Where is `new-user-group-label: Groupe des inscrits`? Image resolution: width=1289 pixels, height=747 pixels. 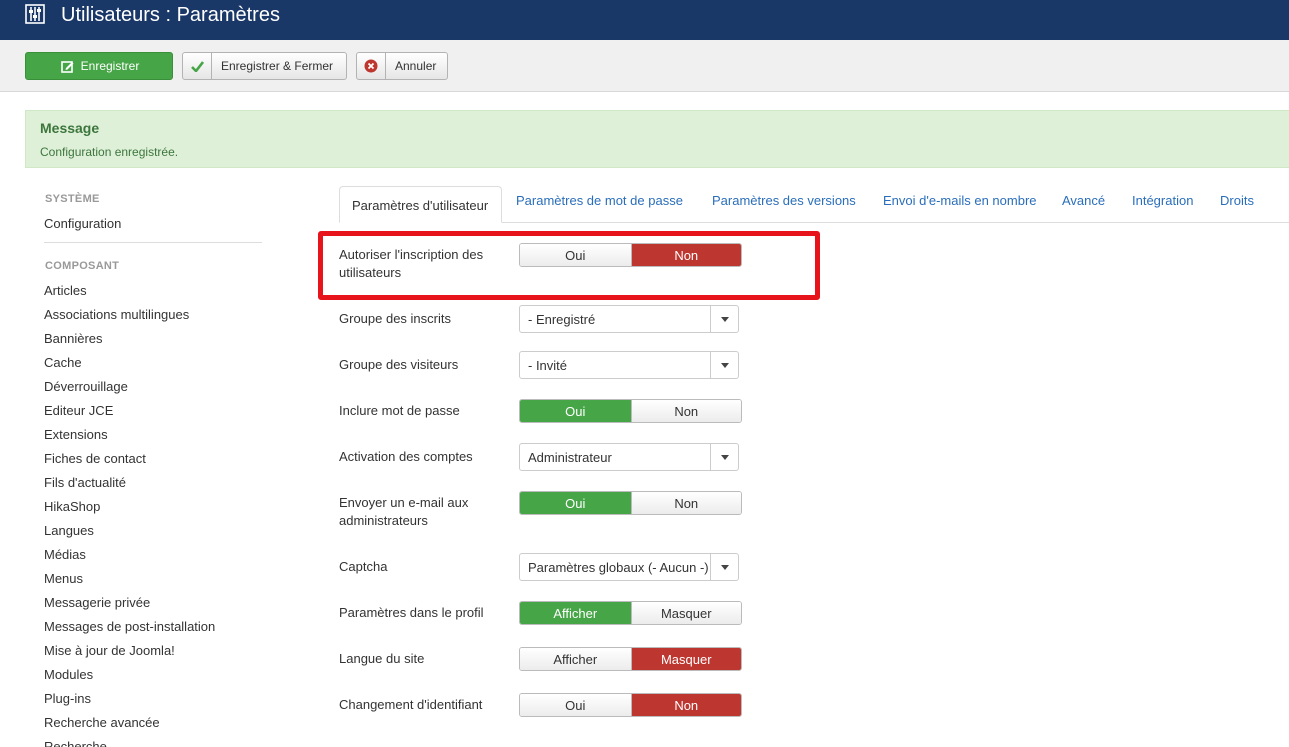
new-user-group-label: Groupe des inscrits is located at coordinates (395, 318).